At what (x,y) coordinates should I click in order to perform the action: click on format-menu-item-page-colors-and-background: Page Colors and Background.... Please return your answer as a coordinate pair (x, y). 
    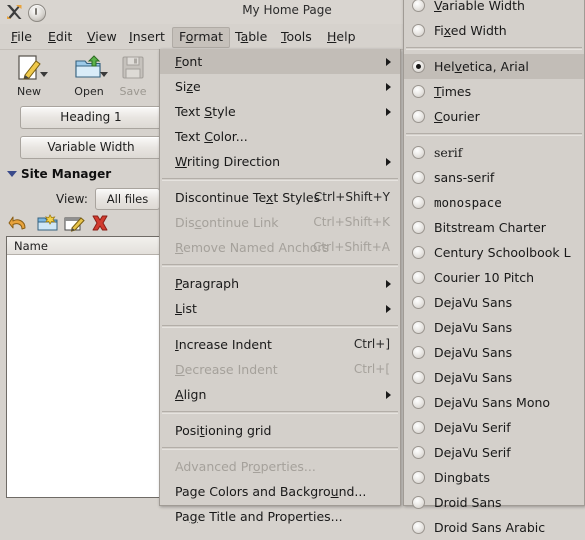
    Looking at the image, I should click on (280, 491).